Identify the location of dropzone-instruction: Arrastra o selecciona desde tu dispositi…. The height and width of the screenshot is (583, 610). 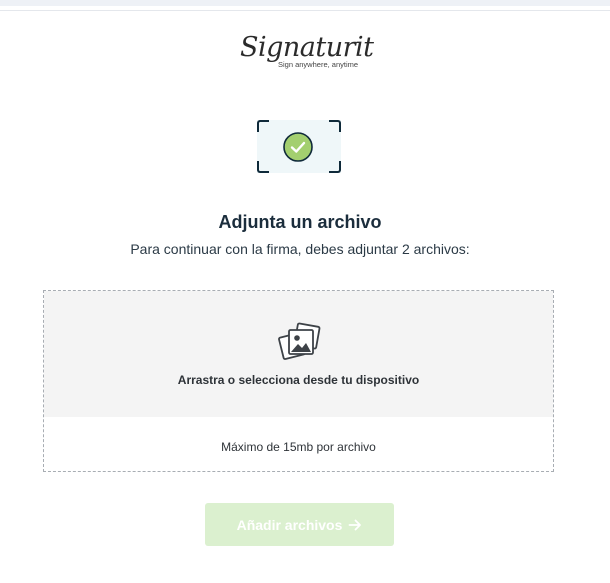
(298, 380).